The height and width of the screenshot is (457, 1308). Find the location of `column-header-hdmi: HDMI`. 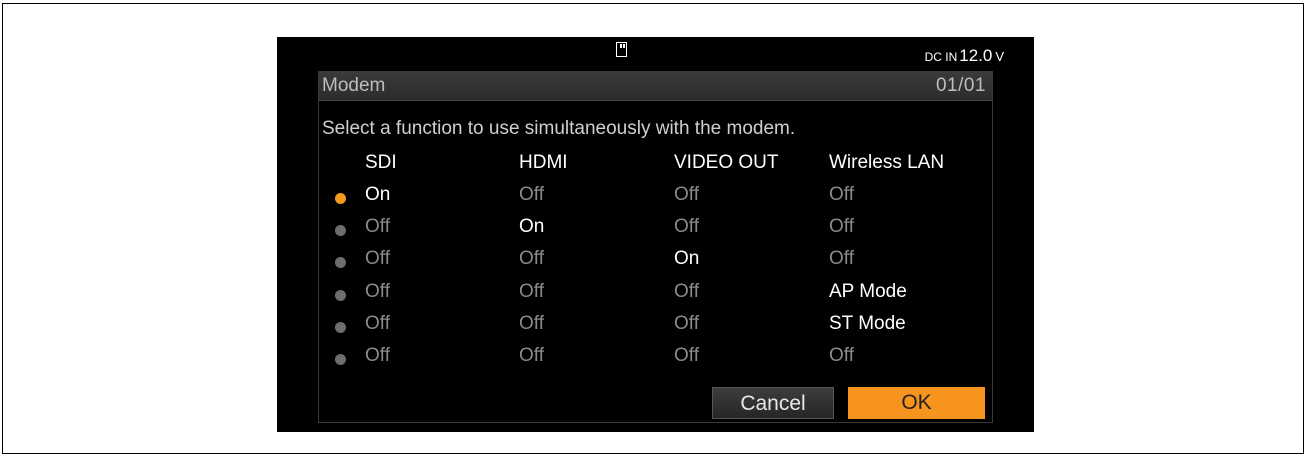

column-header-hdmi: HDMI is located at coordinates (543, 162).